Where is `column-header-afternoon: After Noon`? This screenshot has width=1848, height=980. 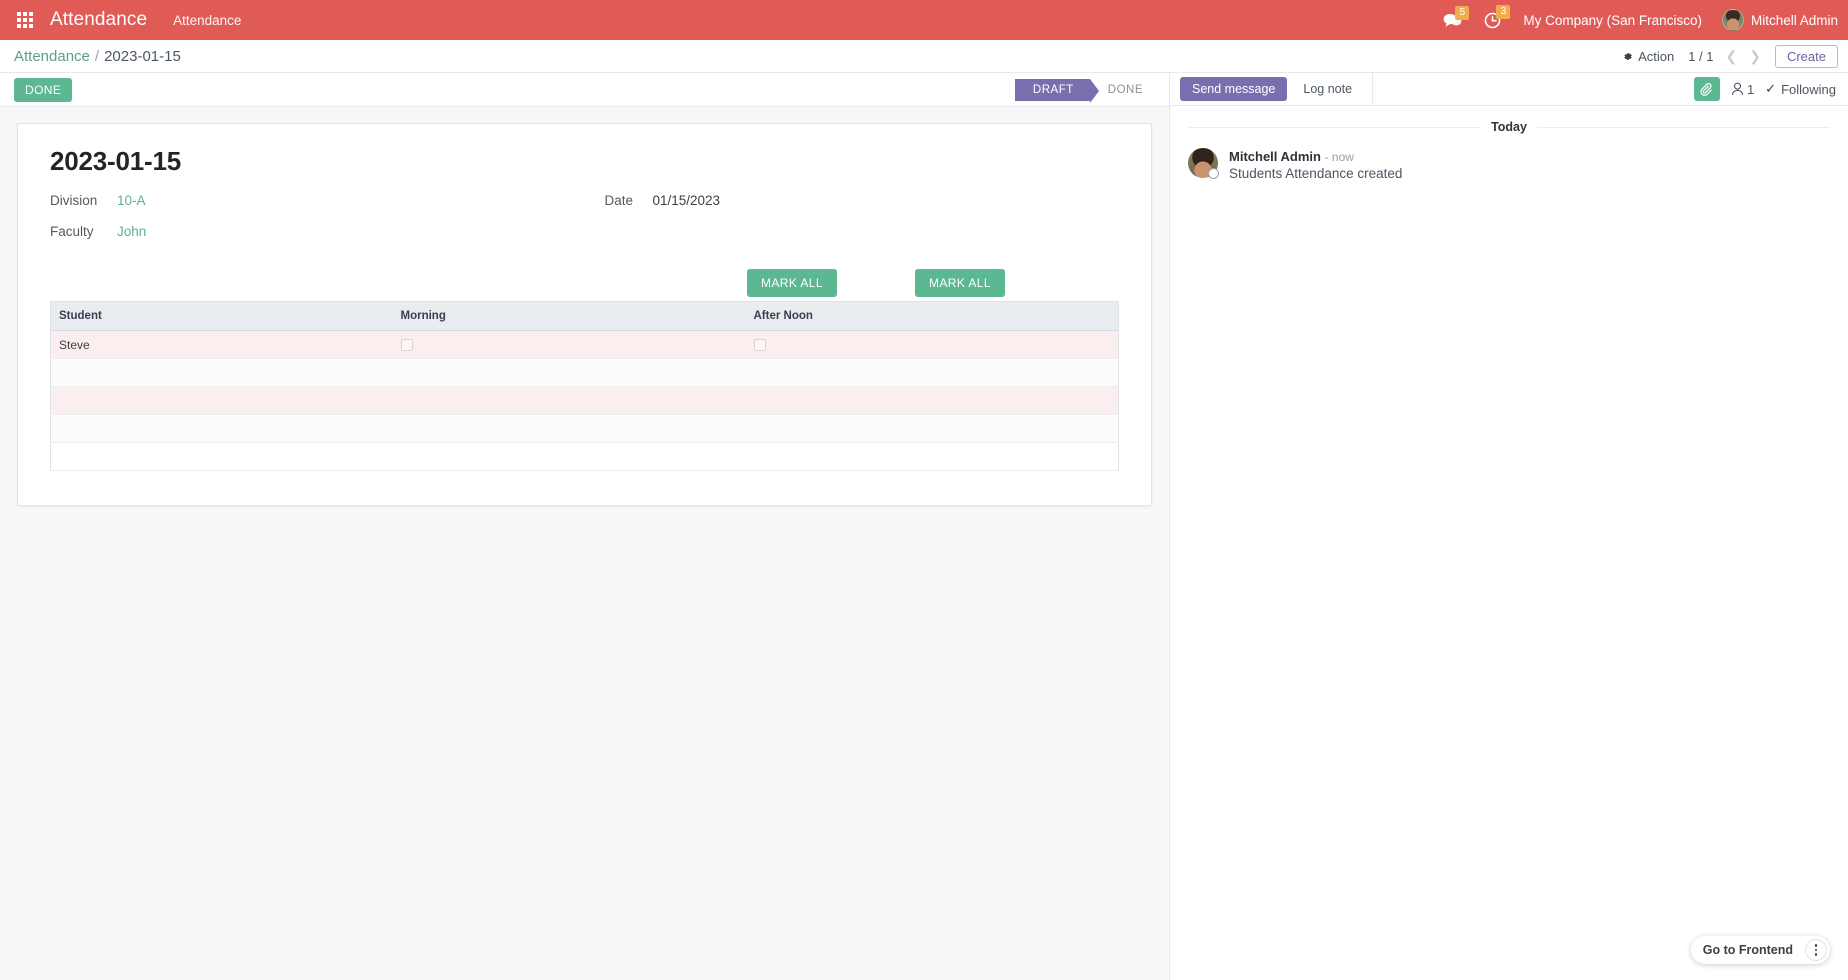 column-header-afternoon: After Noon is located at coordinates (932, 316).